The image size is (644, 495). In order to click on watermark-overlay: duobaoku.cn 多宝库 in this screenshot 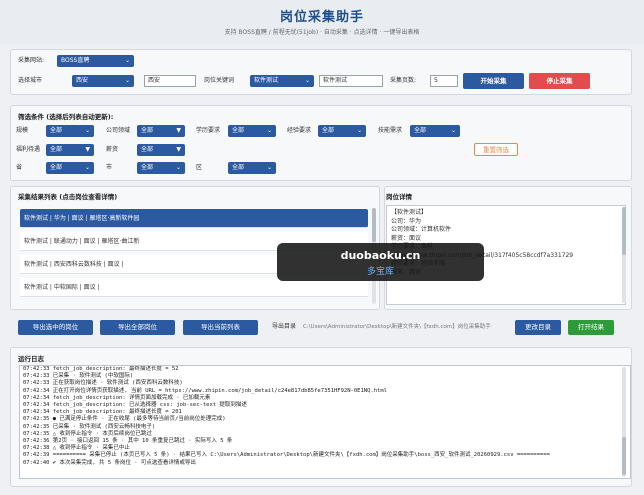, I will do `click(380, 262)`.